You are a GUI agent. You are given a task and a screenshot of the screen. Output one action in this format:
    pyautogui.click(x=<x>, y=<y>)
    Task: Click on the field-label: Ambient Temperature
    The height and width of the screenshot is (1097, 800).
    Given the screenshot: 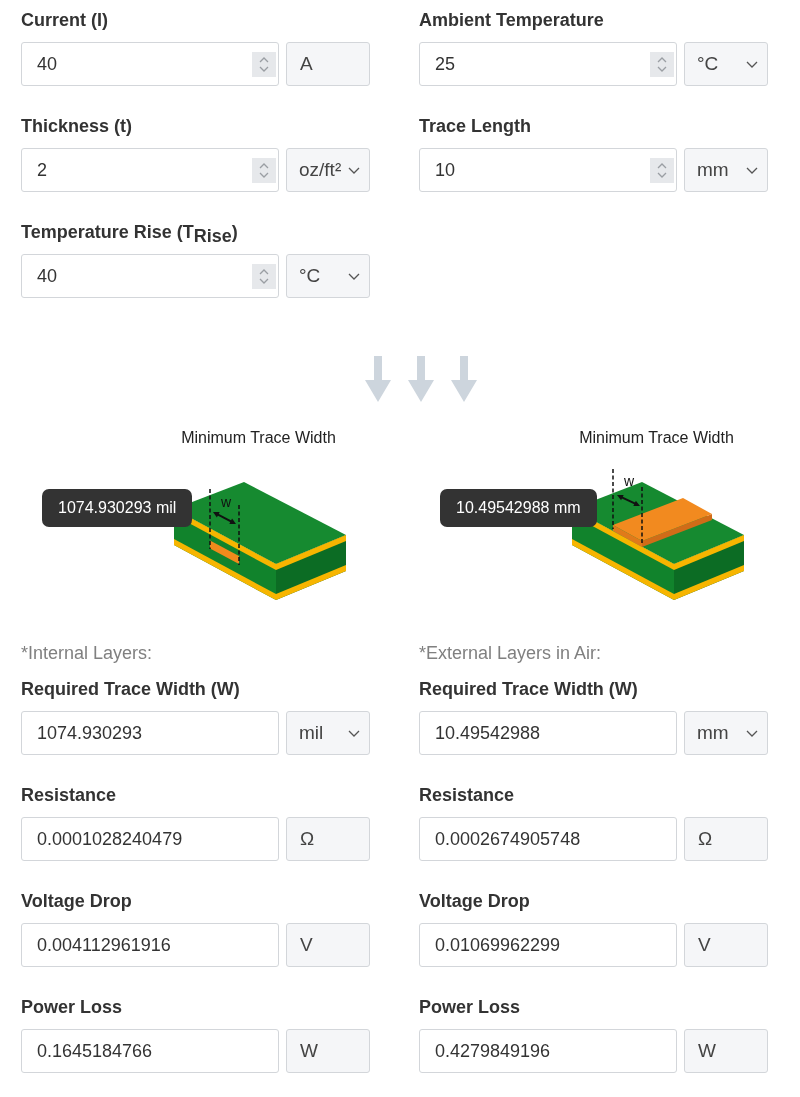 What is the action you would take?
    pyautogui.click(x=512, y=20)
    